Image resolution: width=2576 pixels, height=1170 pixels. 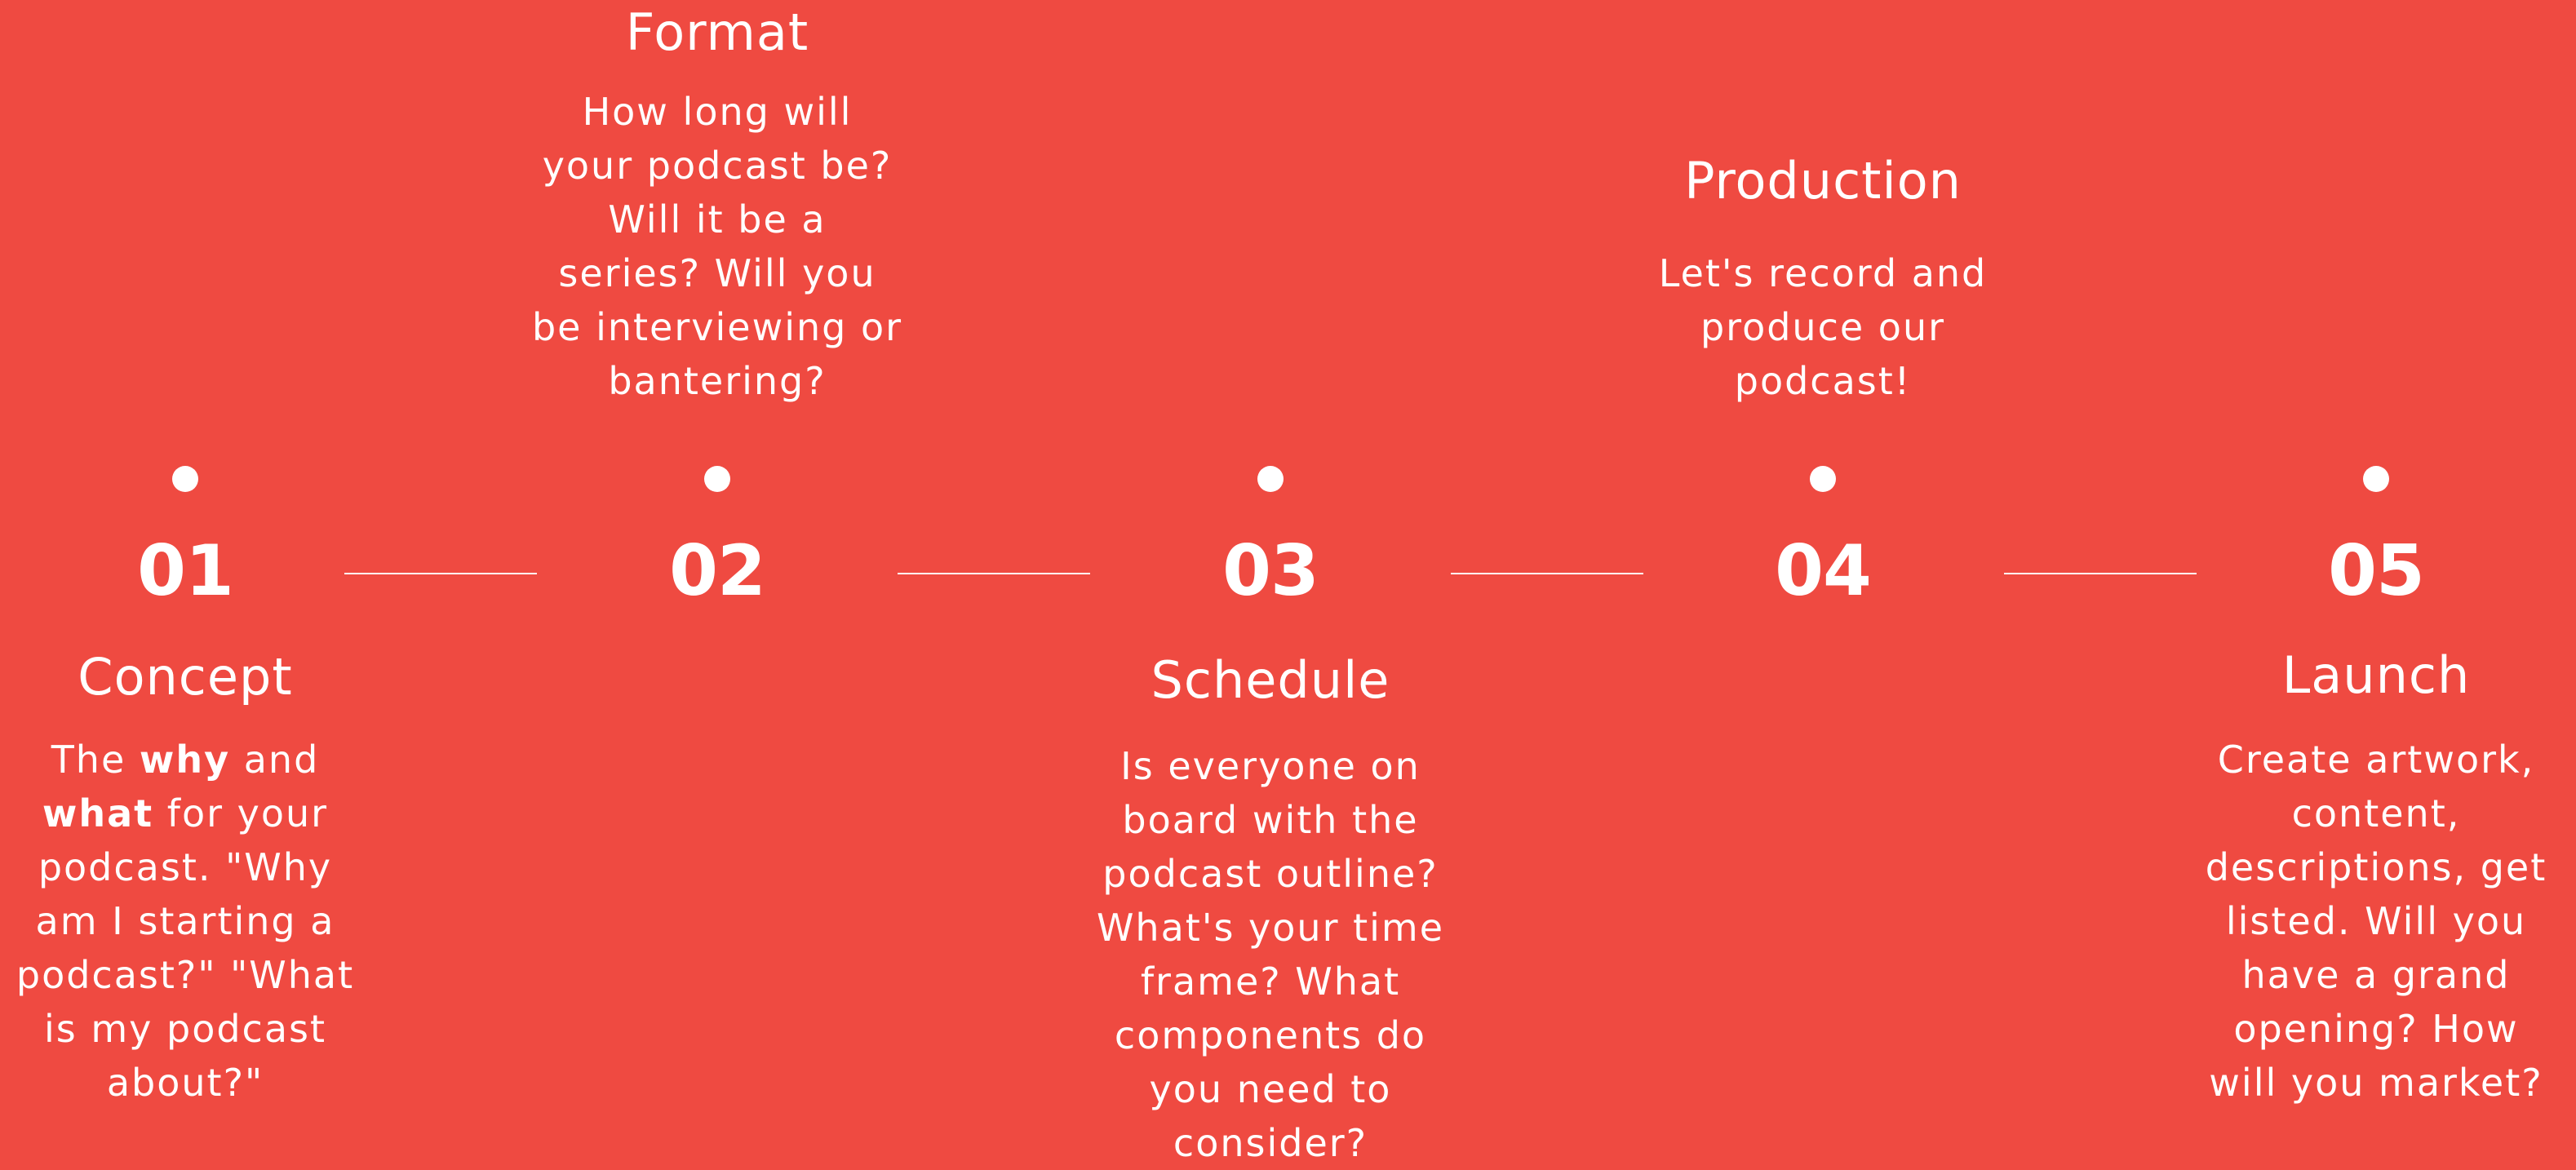 What do you see at coordinates (2376, 479) in the screenshot?
I see `step-05-dot` at bounding box center [2376, 479].